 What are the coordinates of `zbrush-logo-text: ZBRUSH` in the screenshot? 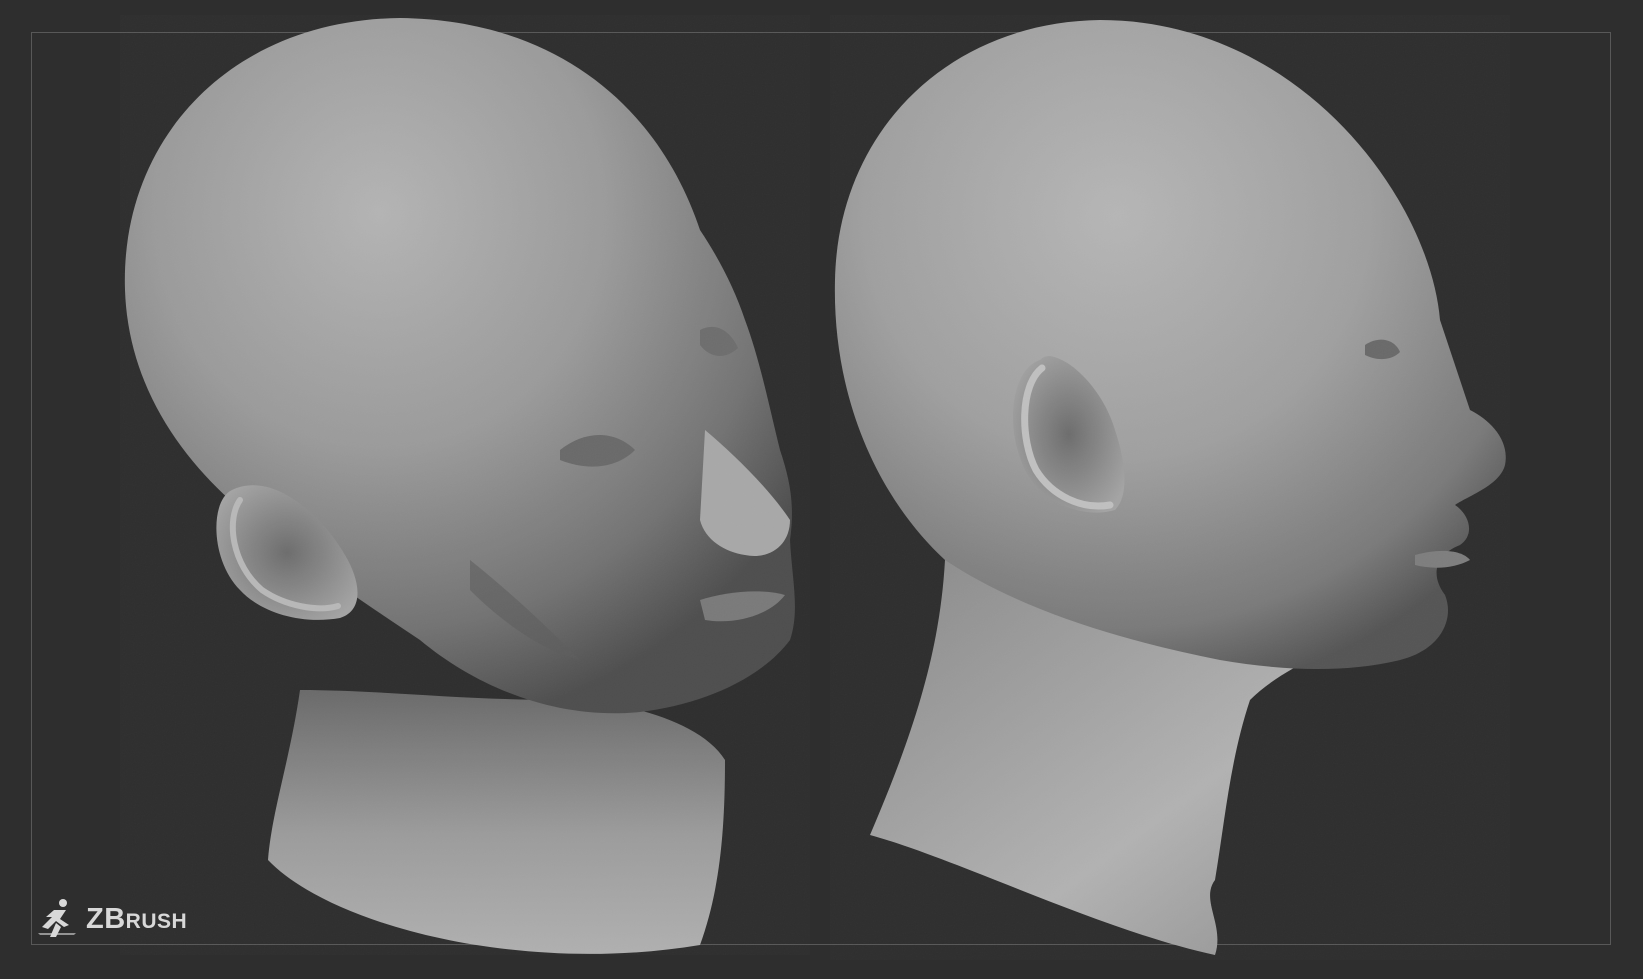 It's located at (137, 918).